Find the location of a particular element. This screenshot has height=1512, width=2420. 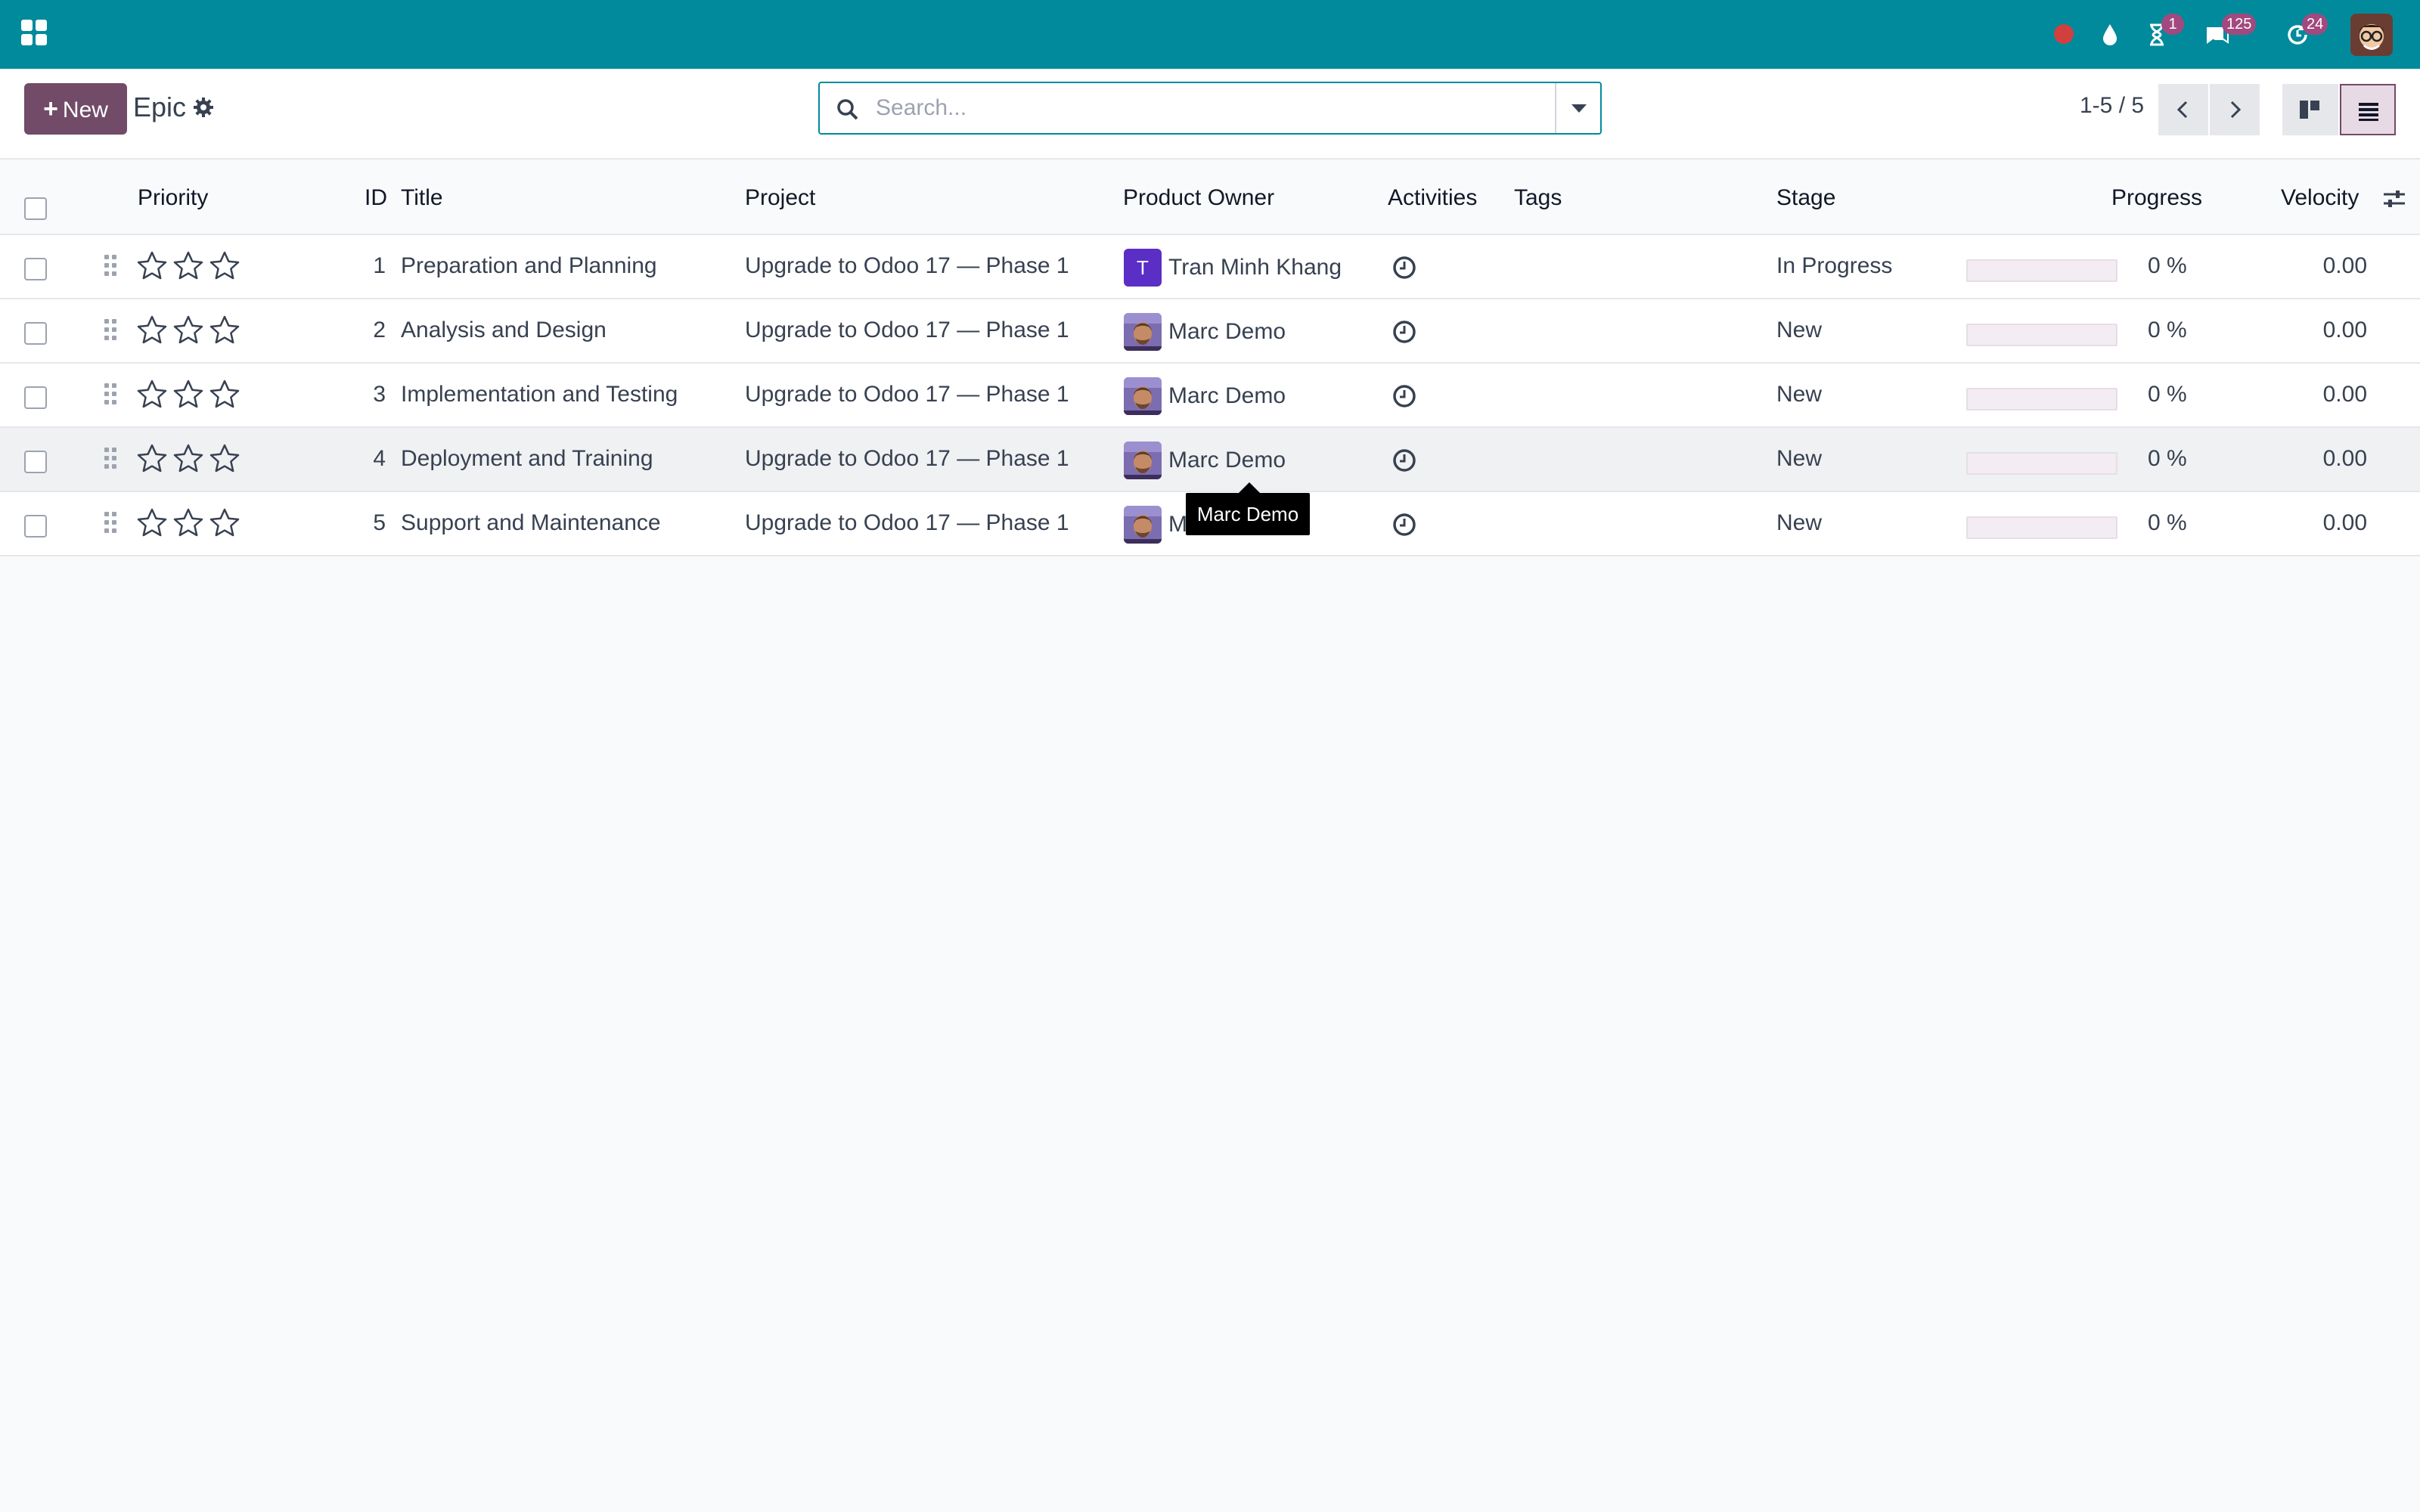

pager-previous-button is located at coordinates (2183, 109).